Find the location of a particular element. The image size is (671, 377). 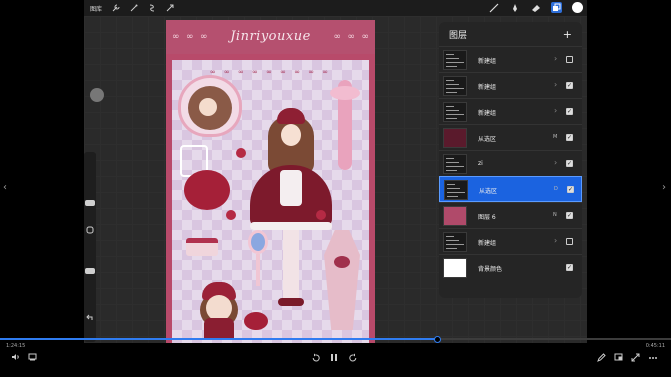

coffin-heart is located at coordinates (342, 262).